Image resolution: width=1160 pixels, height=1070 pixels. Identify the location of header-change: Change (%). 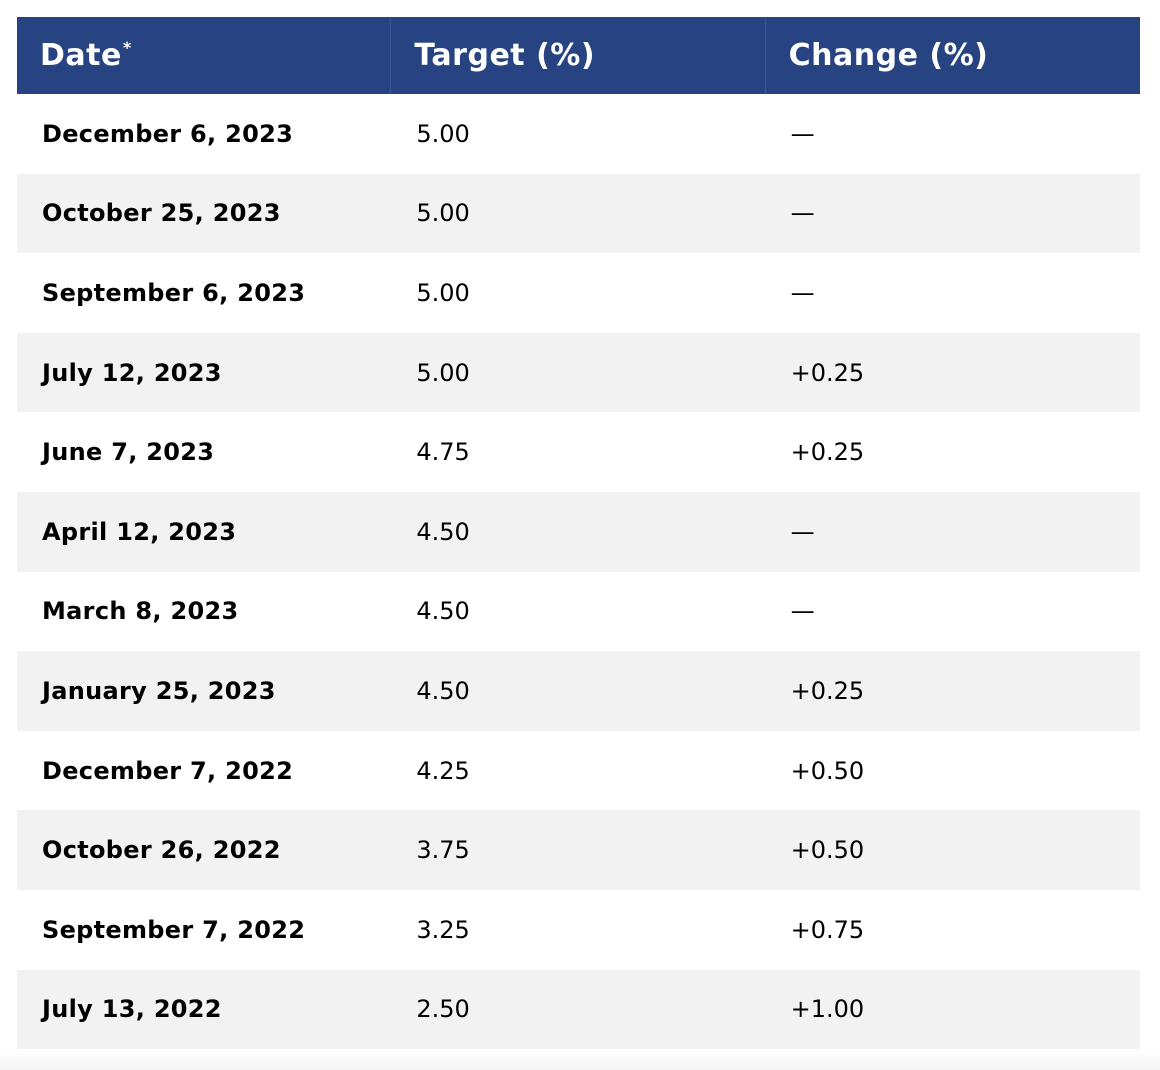
(953, 55).